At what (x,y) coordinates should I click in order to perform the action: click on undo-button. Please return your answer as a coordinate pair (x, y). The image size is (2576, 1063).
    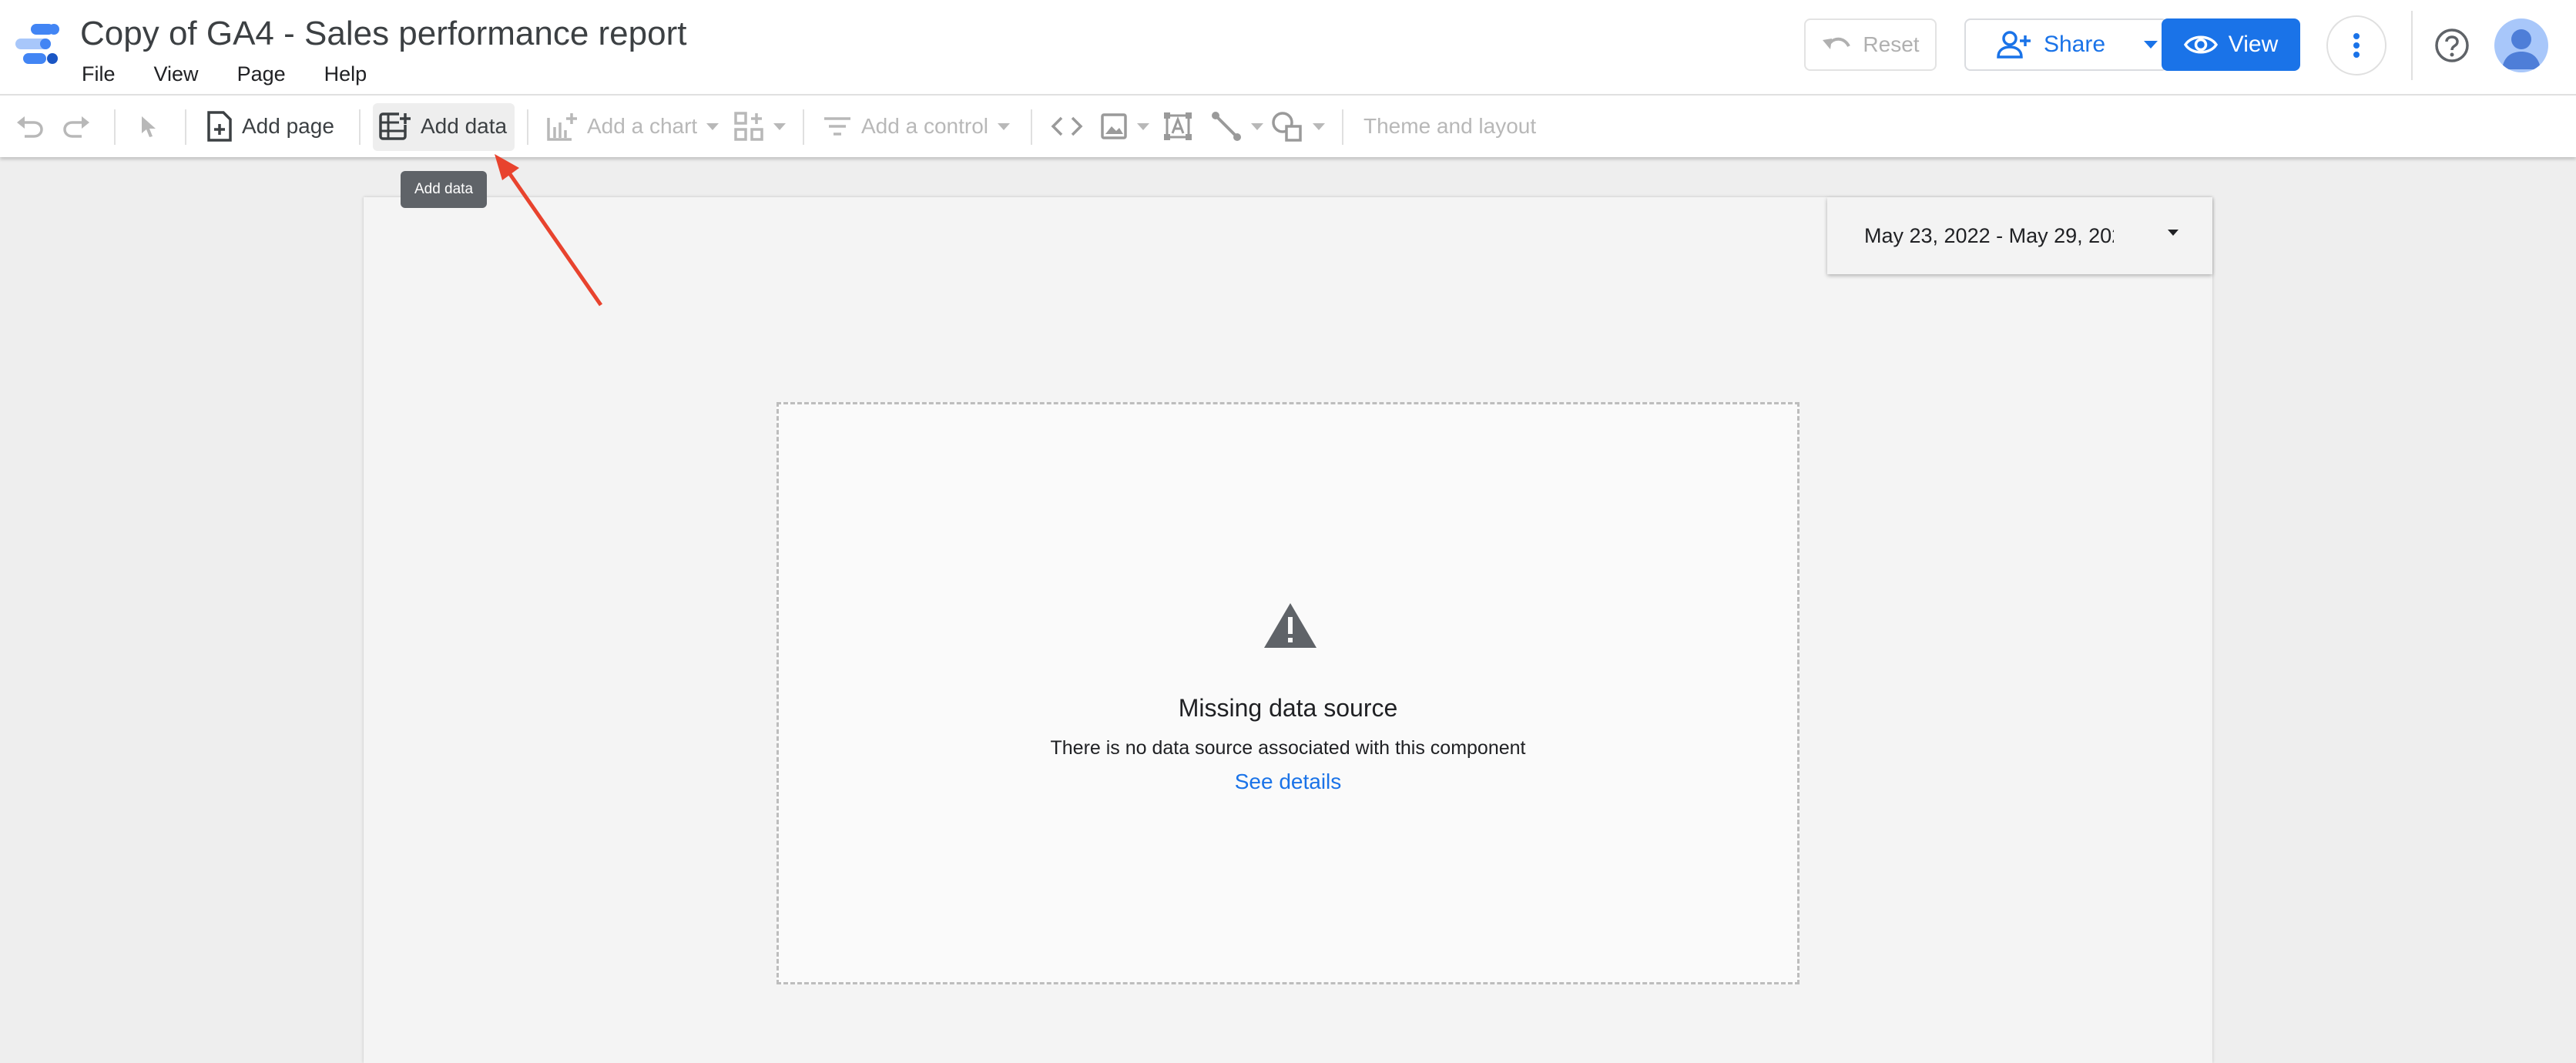
    Looking at the image, I should click on (29, 126).